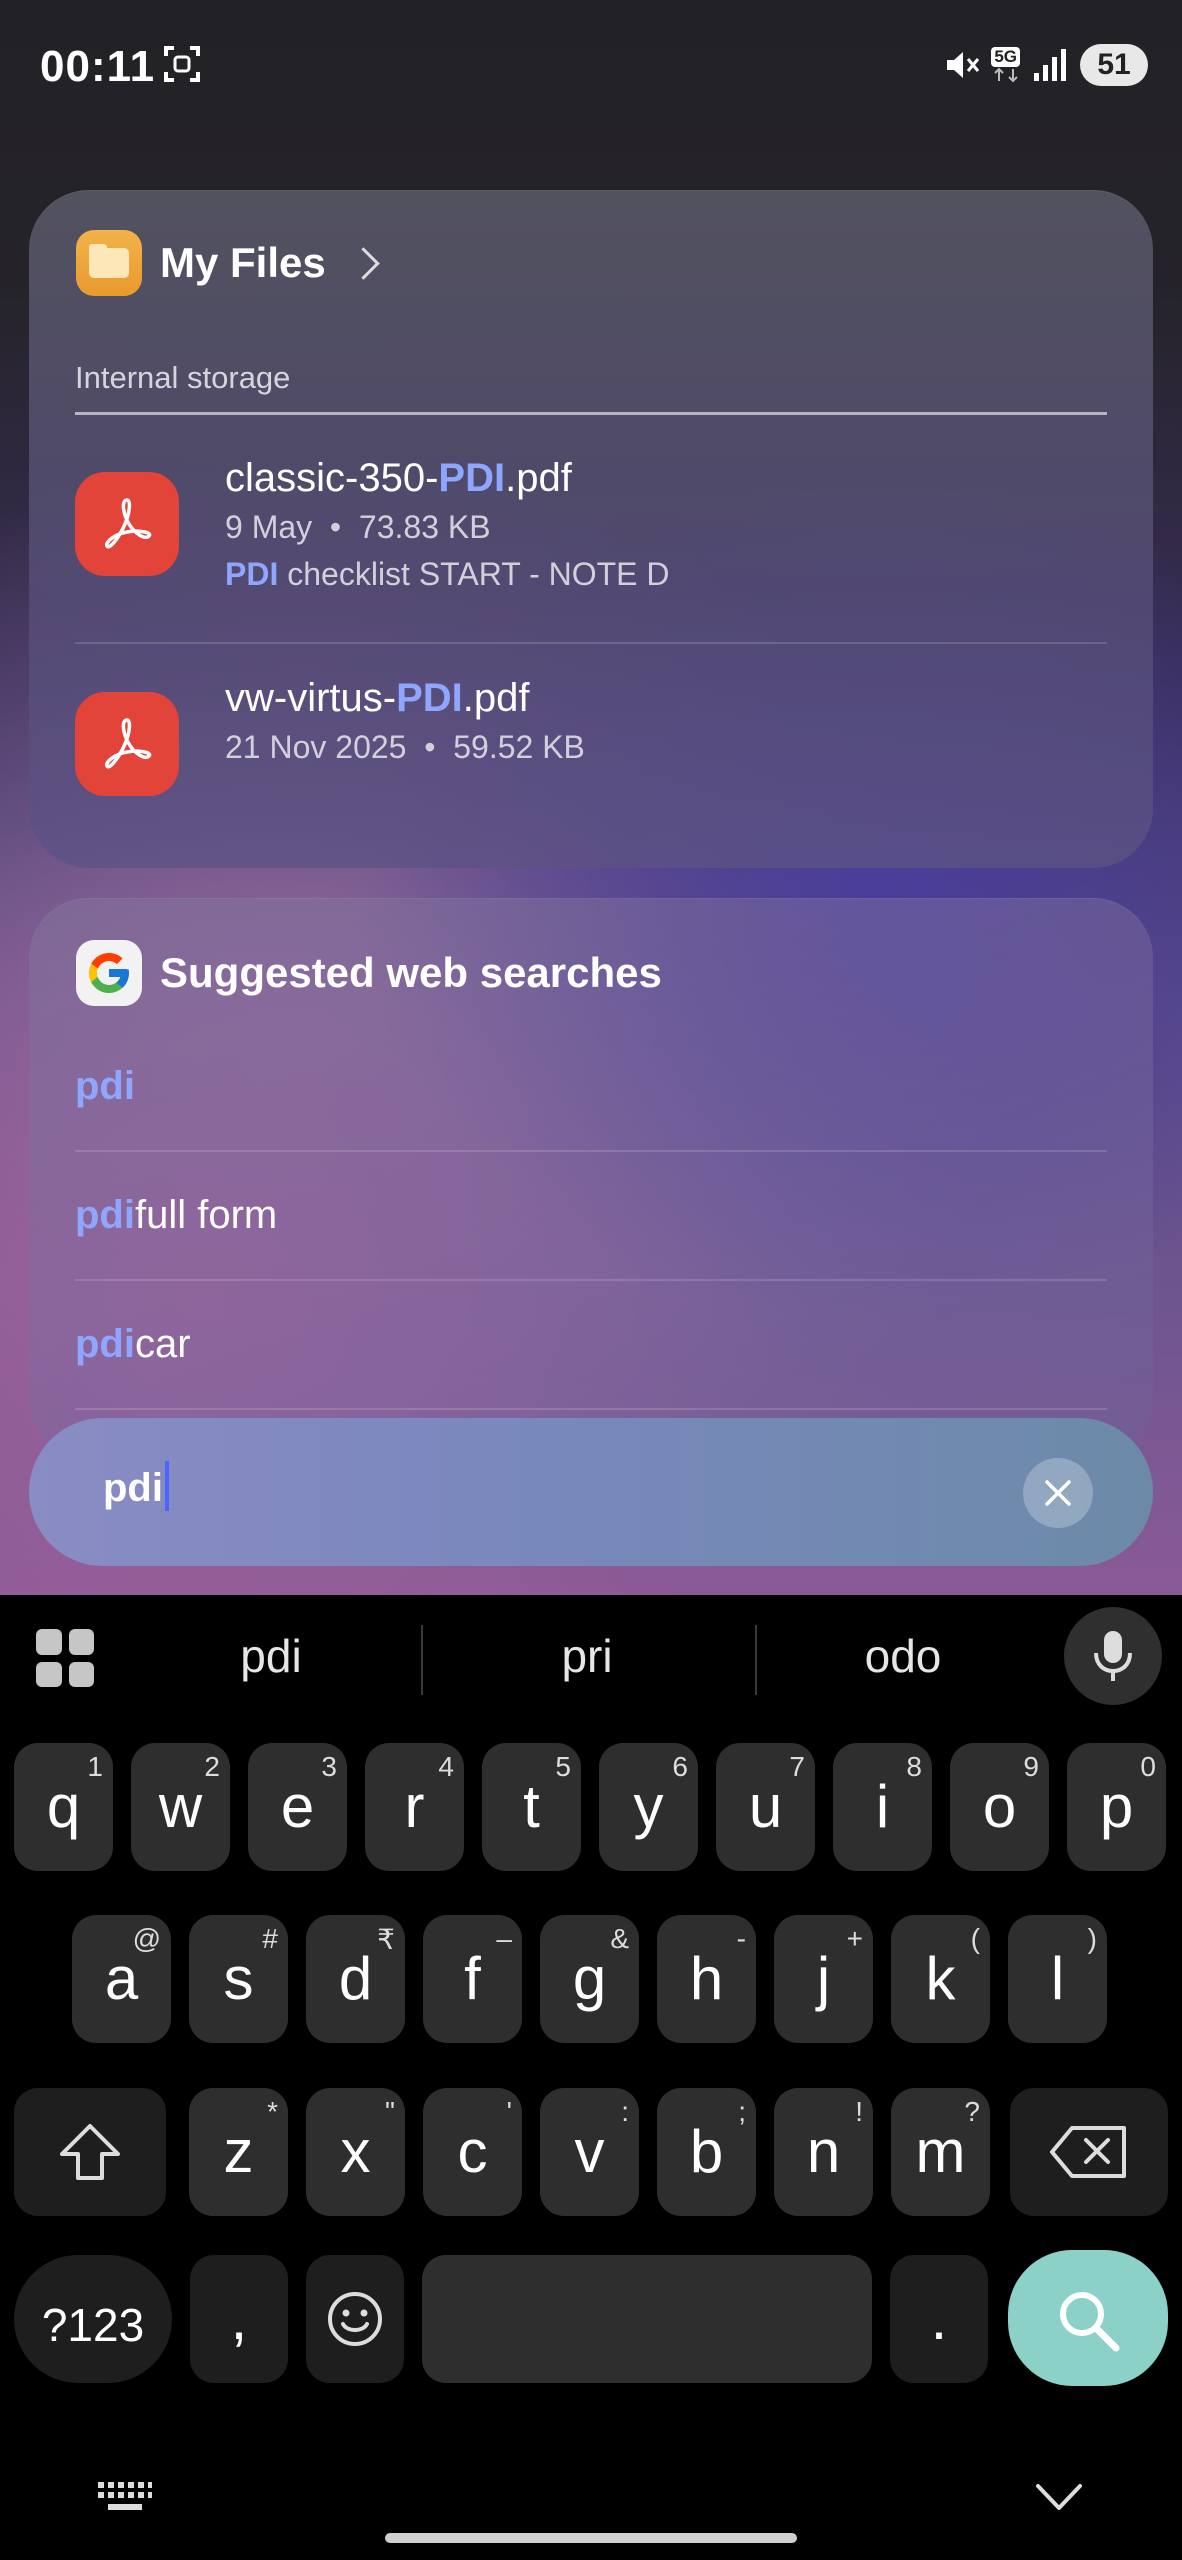  What do you see at coordinates (183, 377) in the screenshot?
I see `section-label: Internal storage` at bounding box center [183, 377].